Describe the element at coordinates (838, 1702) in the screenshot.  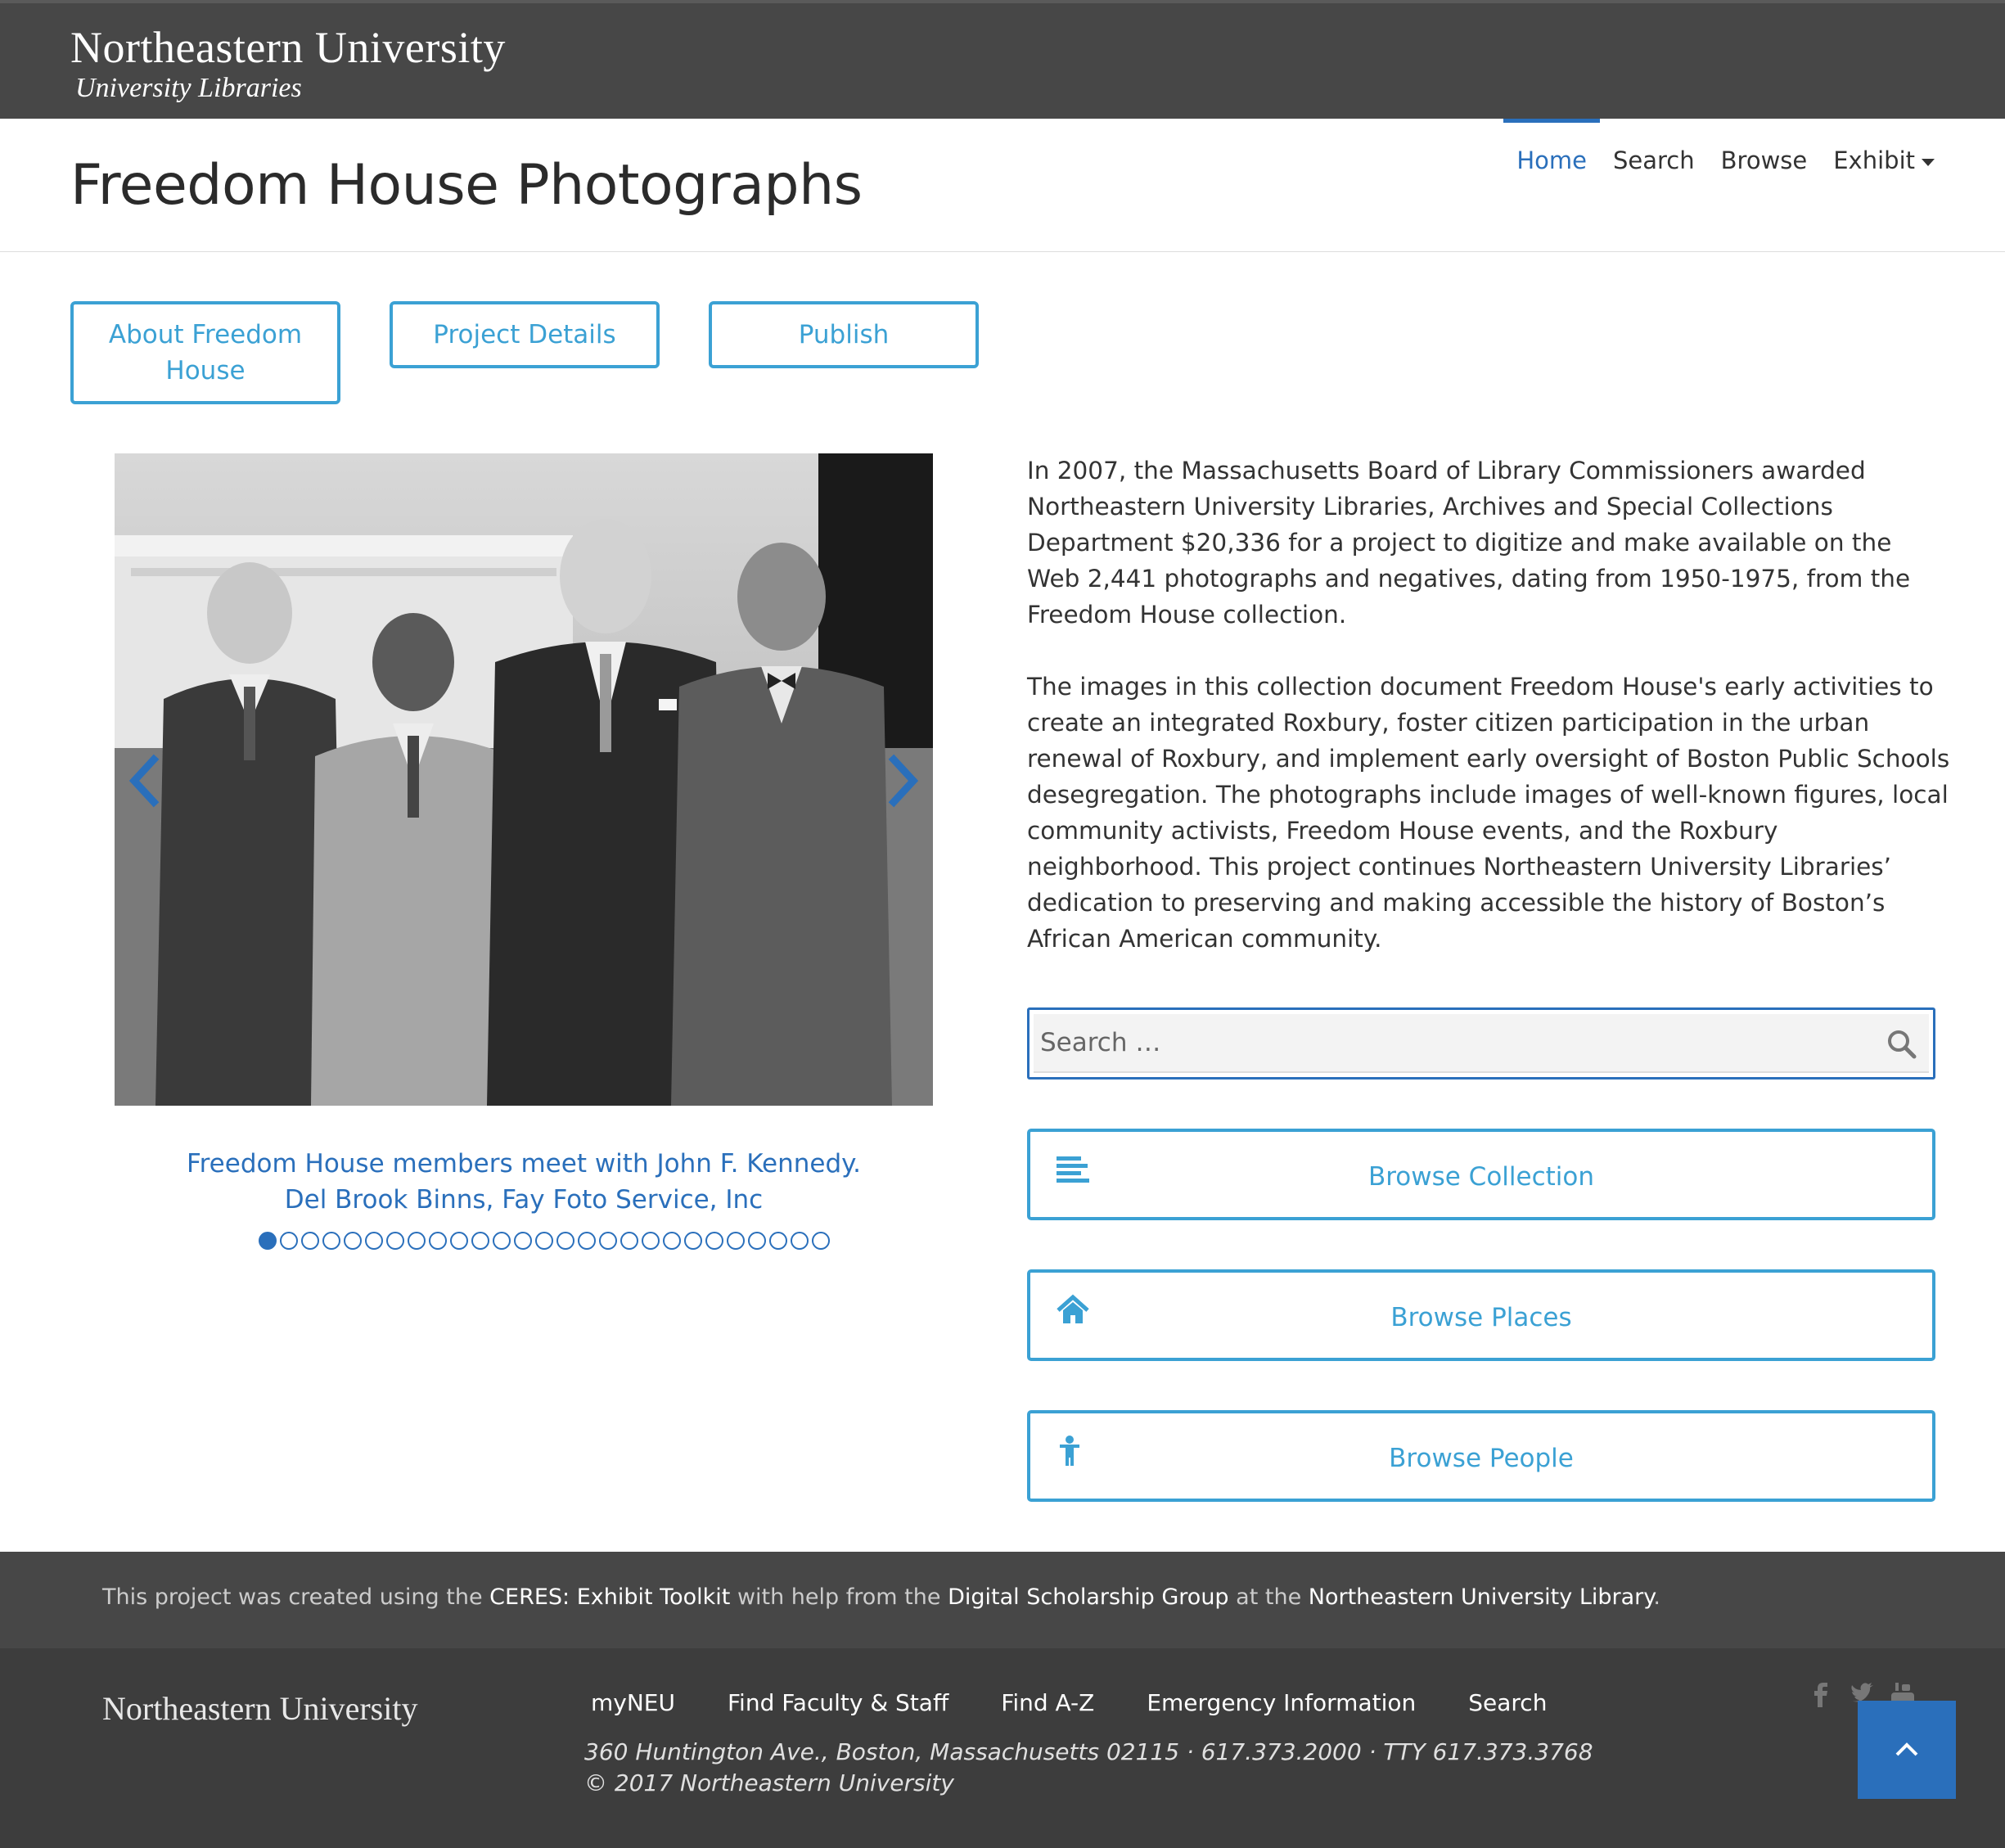
I see `footer-link-find-faculty: Find Faculty & Staff` at that location.